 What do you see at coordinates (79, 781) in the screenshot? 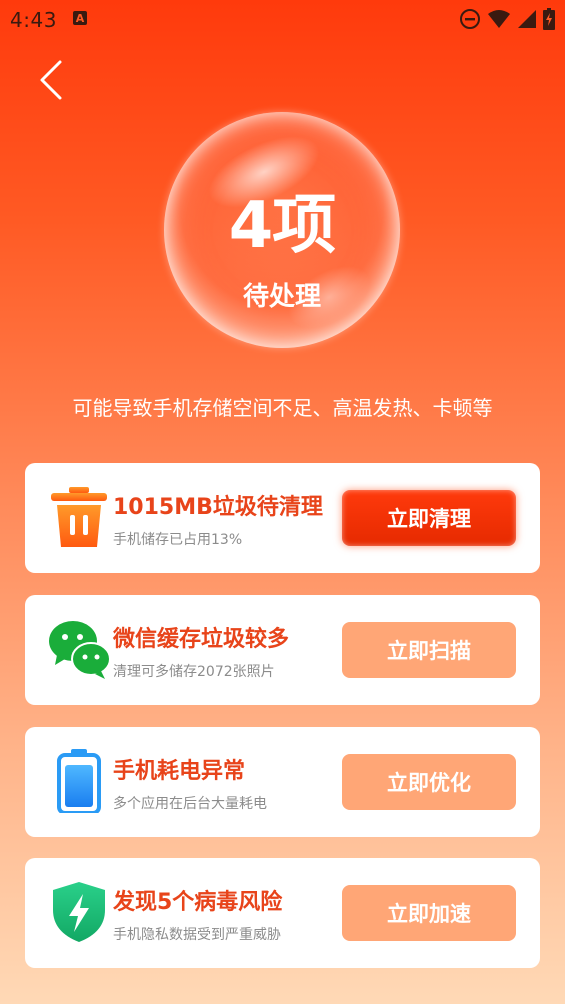
I see `battery-icon` at bounding box center [79, 781].